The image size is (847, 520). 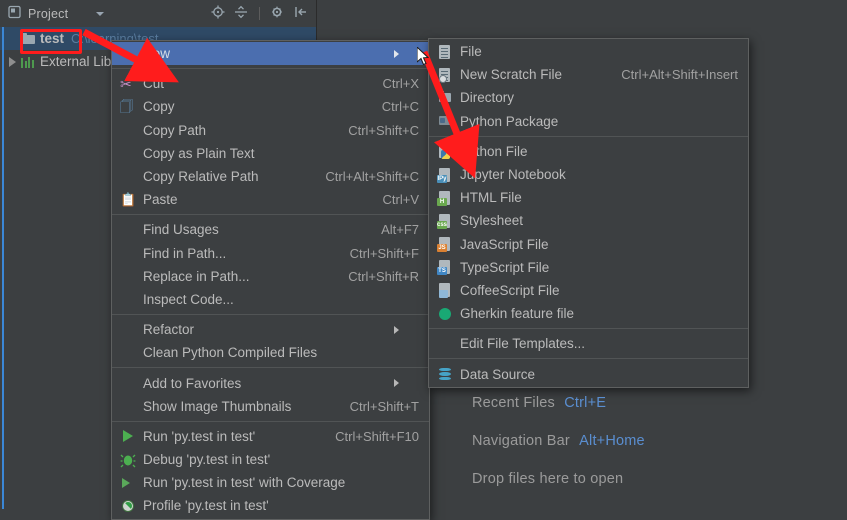 I want to click on chevron-down-icon, so click(x=100, y=13).